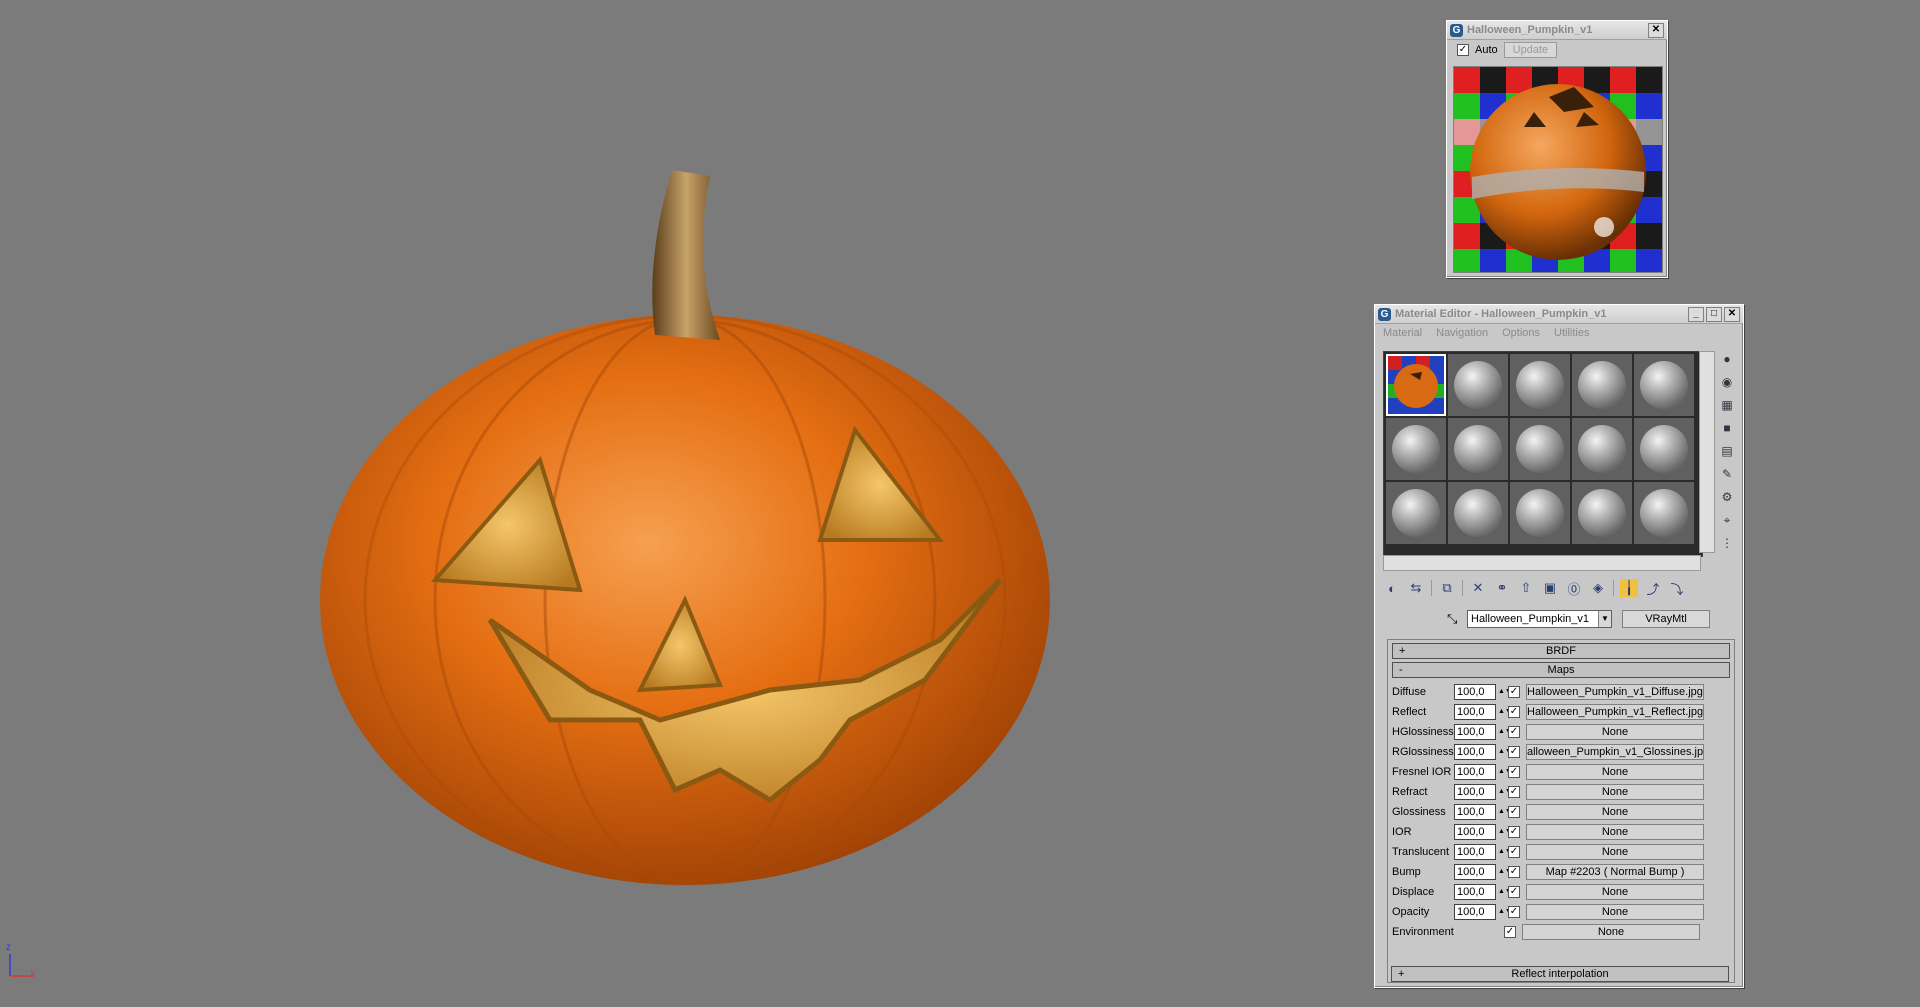 Image resolution: width=1920 pixels, height=1007 pixels. I want to click on effects-channel-icon: ⓪, so click(1574, 588).